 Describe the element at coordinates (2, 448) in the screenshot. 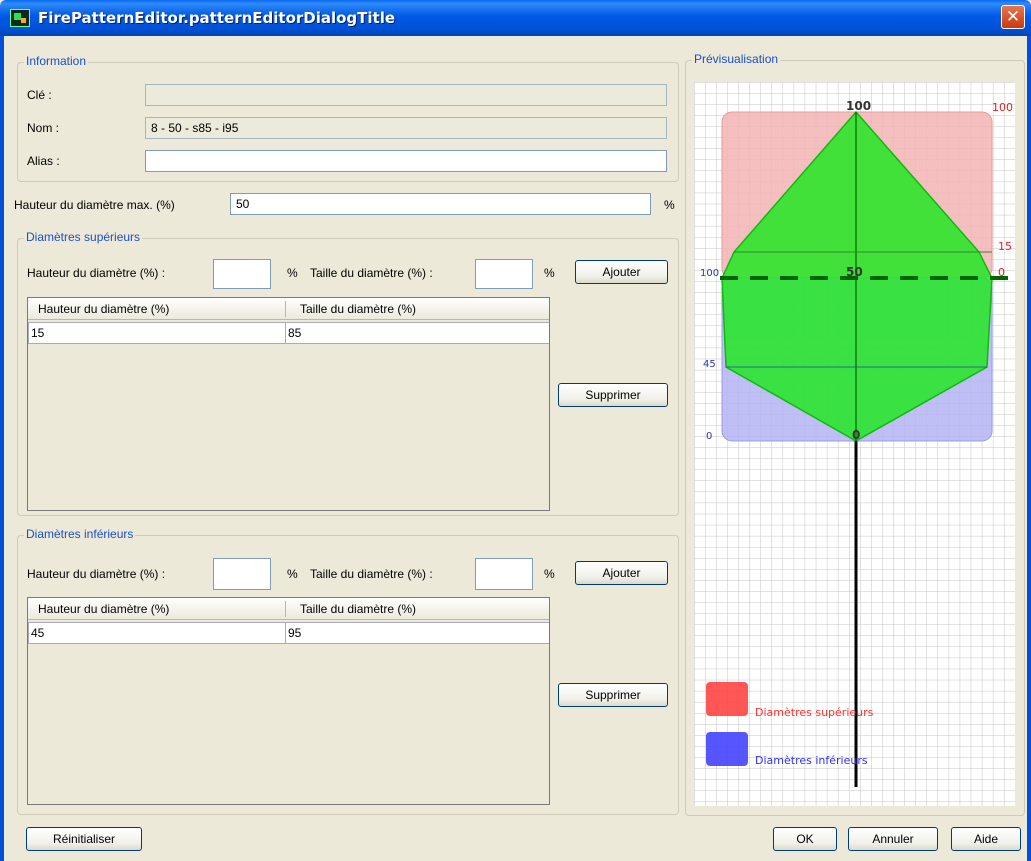

I see `window-border-left` at that location.